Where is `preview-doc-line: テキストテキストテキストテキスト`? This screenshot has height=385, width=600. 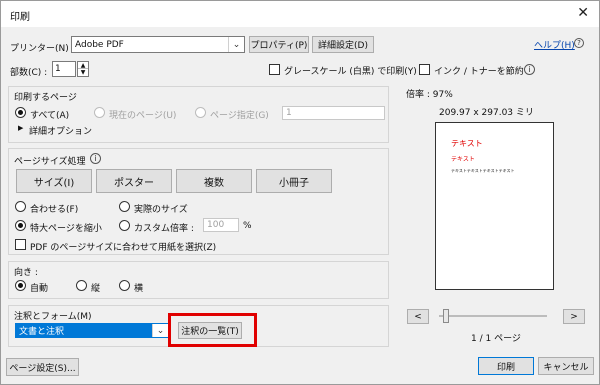
preview-doc-line: テキストテキストテキストテキスト is located at coordinates (483, 170).